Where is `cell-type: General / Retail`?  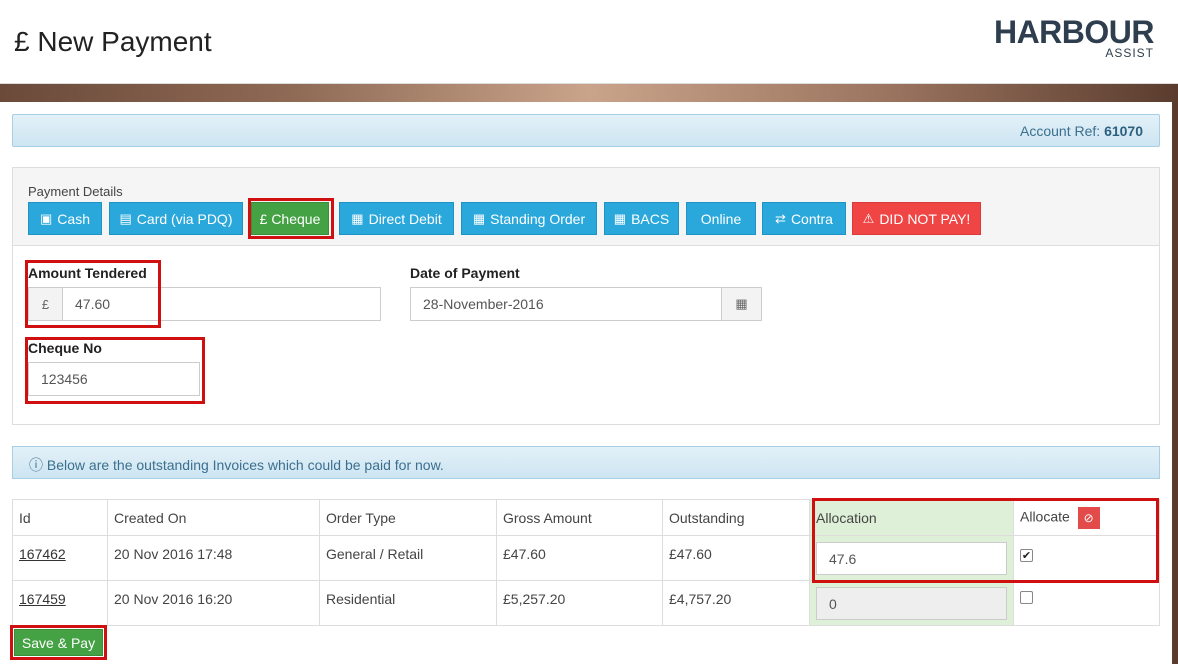 cell-type: General / Retail is located at coordinates (408, 558).